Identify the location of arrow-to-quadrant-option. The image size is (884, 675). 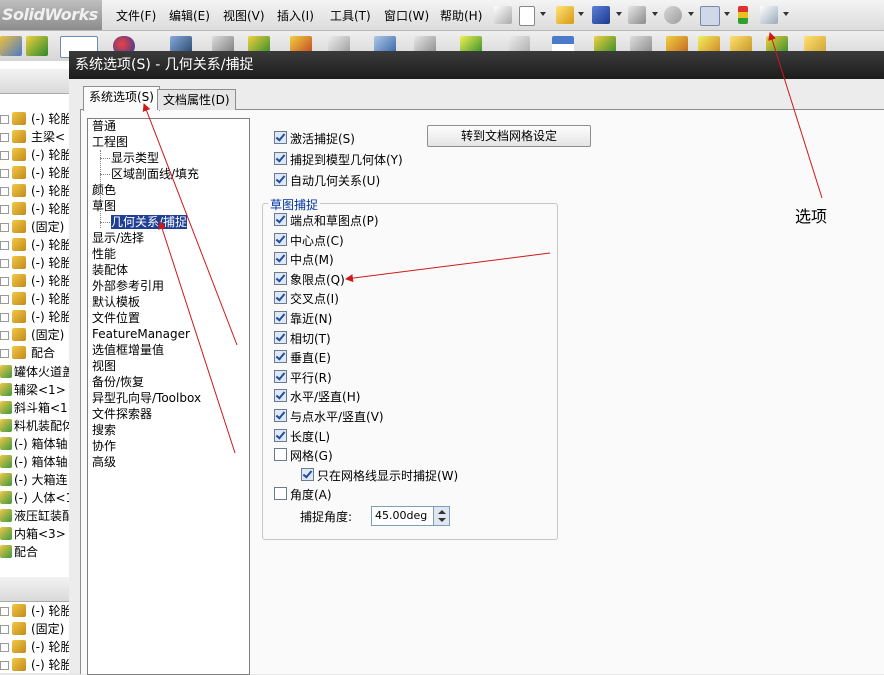
(448, 267).